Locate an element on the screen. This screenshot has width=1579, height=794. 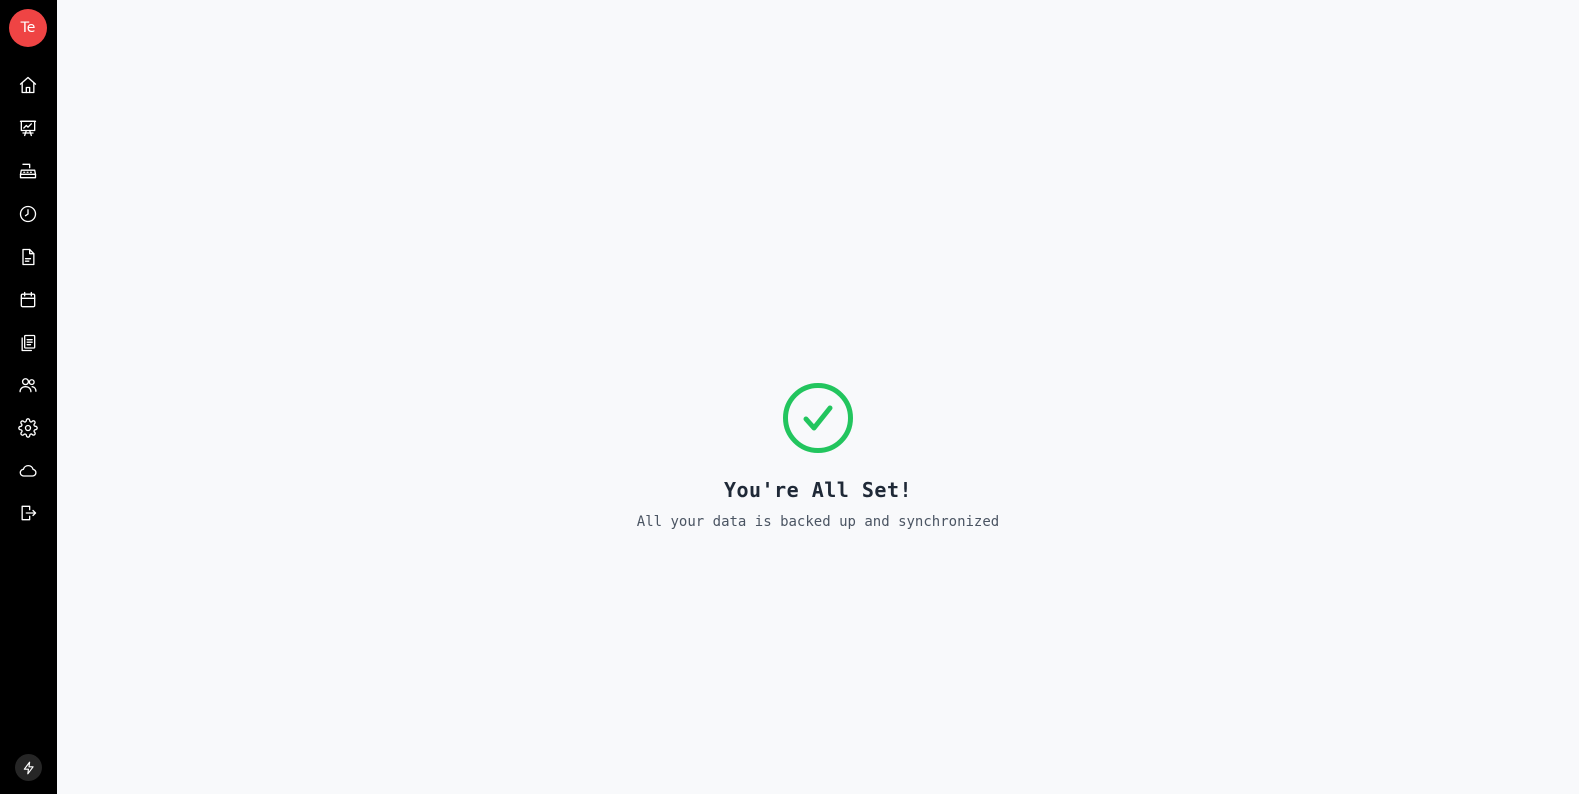
nav-users is located at coordinates (28, 385).